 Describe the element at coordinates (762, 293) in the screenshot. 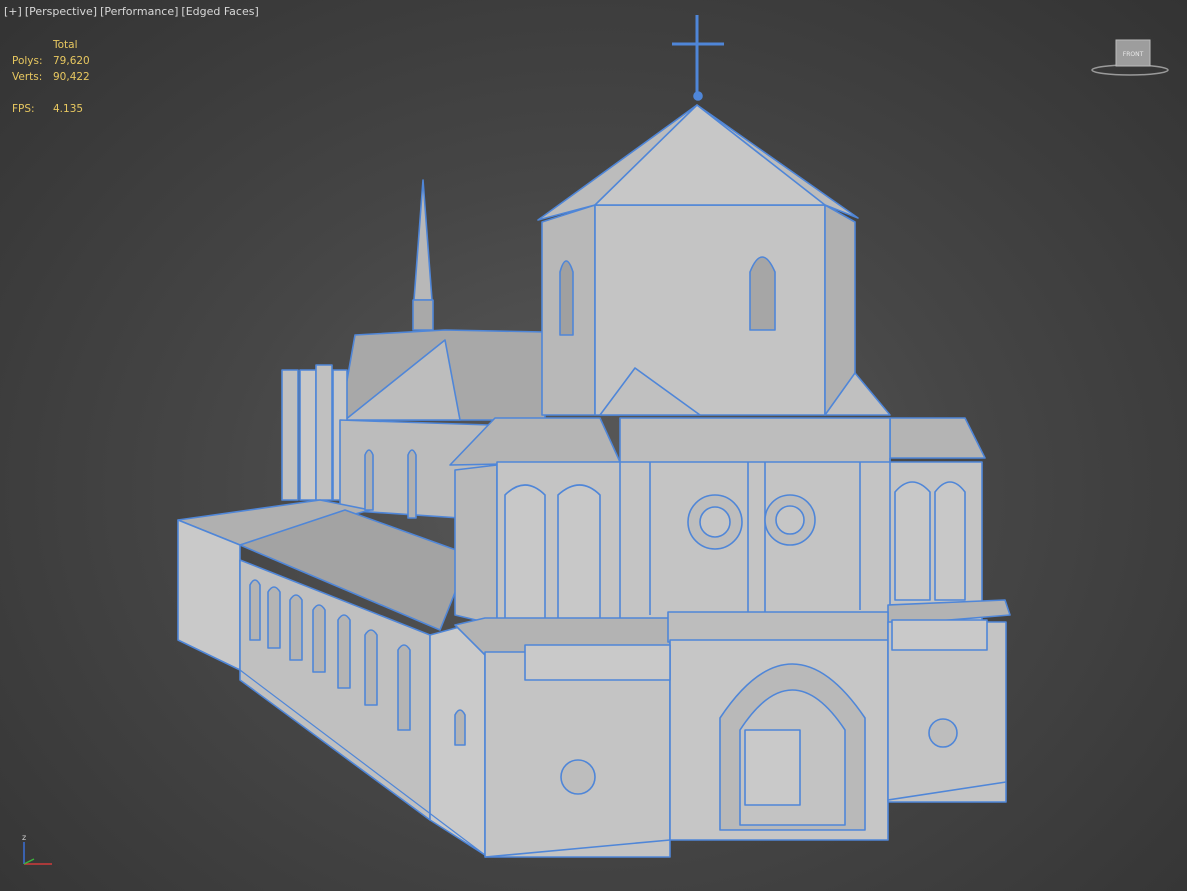

I see `tower-window-front` at that location.